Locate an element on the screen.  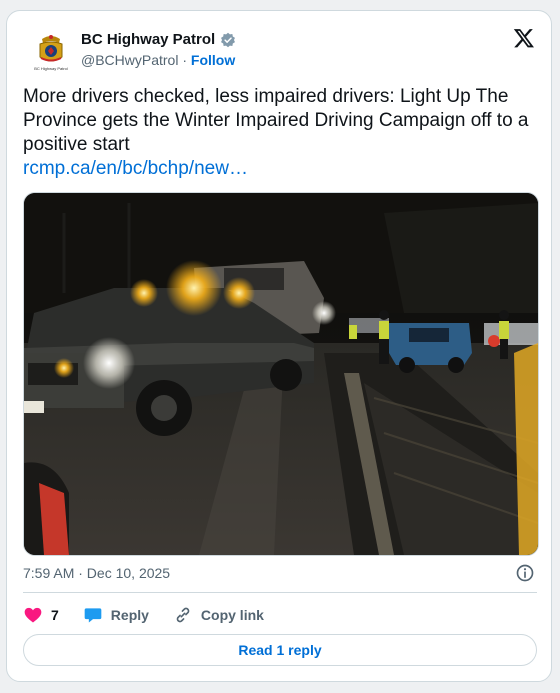
tweet-timestamp: 7:59 AM · Dec 10, 2025 is located at coordinates (96, 573).